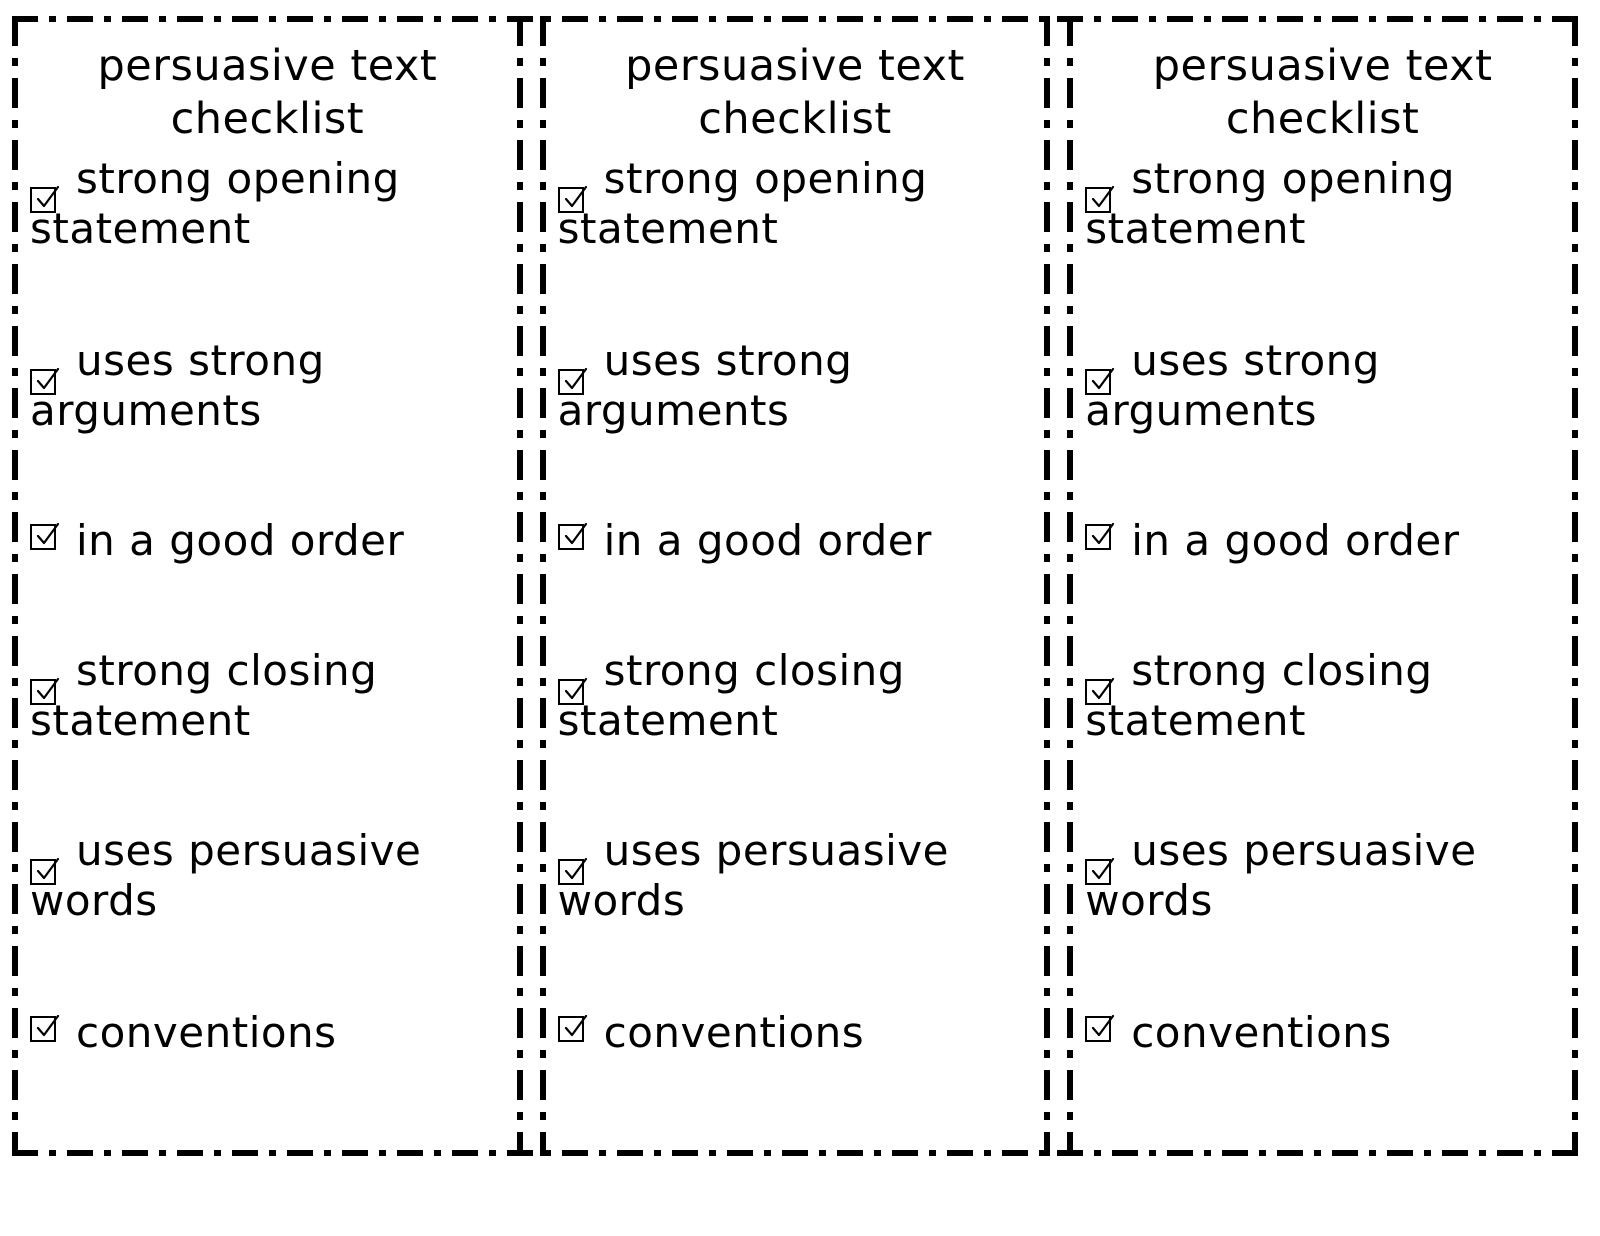  What do you see at coordinates (754, 670) in the screenshot?
I see `checklist-item-line-1: strong closing` at bounding box center [754, 670].